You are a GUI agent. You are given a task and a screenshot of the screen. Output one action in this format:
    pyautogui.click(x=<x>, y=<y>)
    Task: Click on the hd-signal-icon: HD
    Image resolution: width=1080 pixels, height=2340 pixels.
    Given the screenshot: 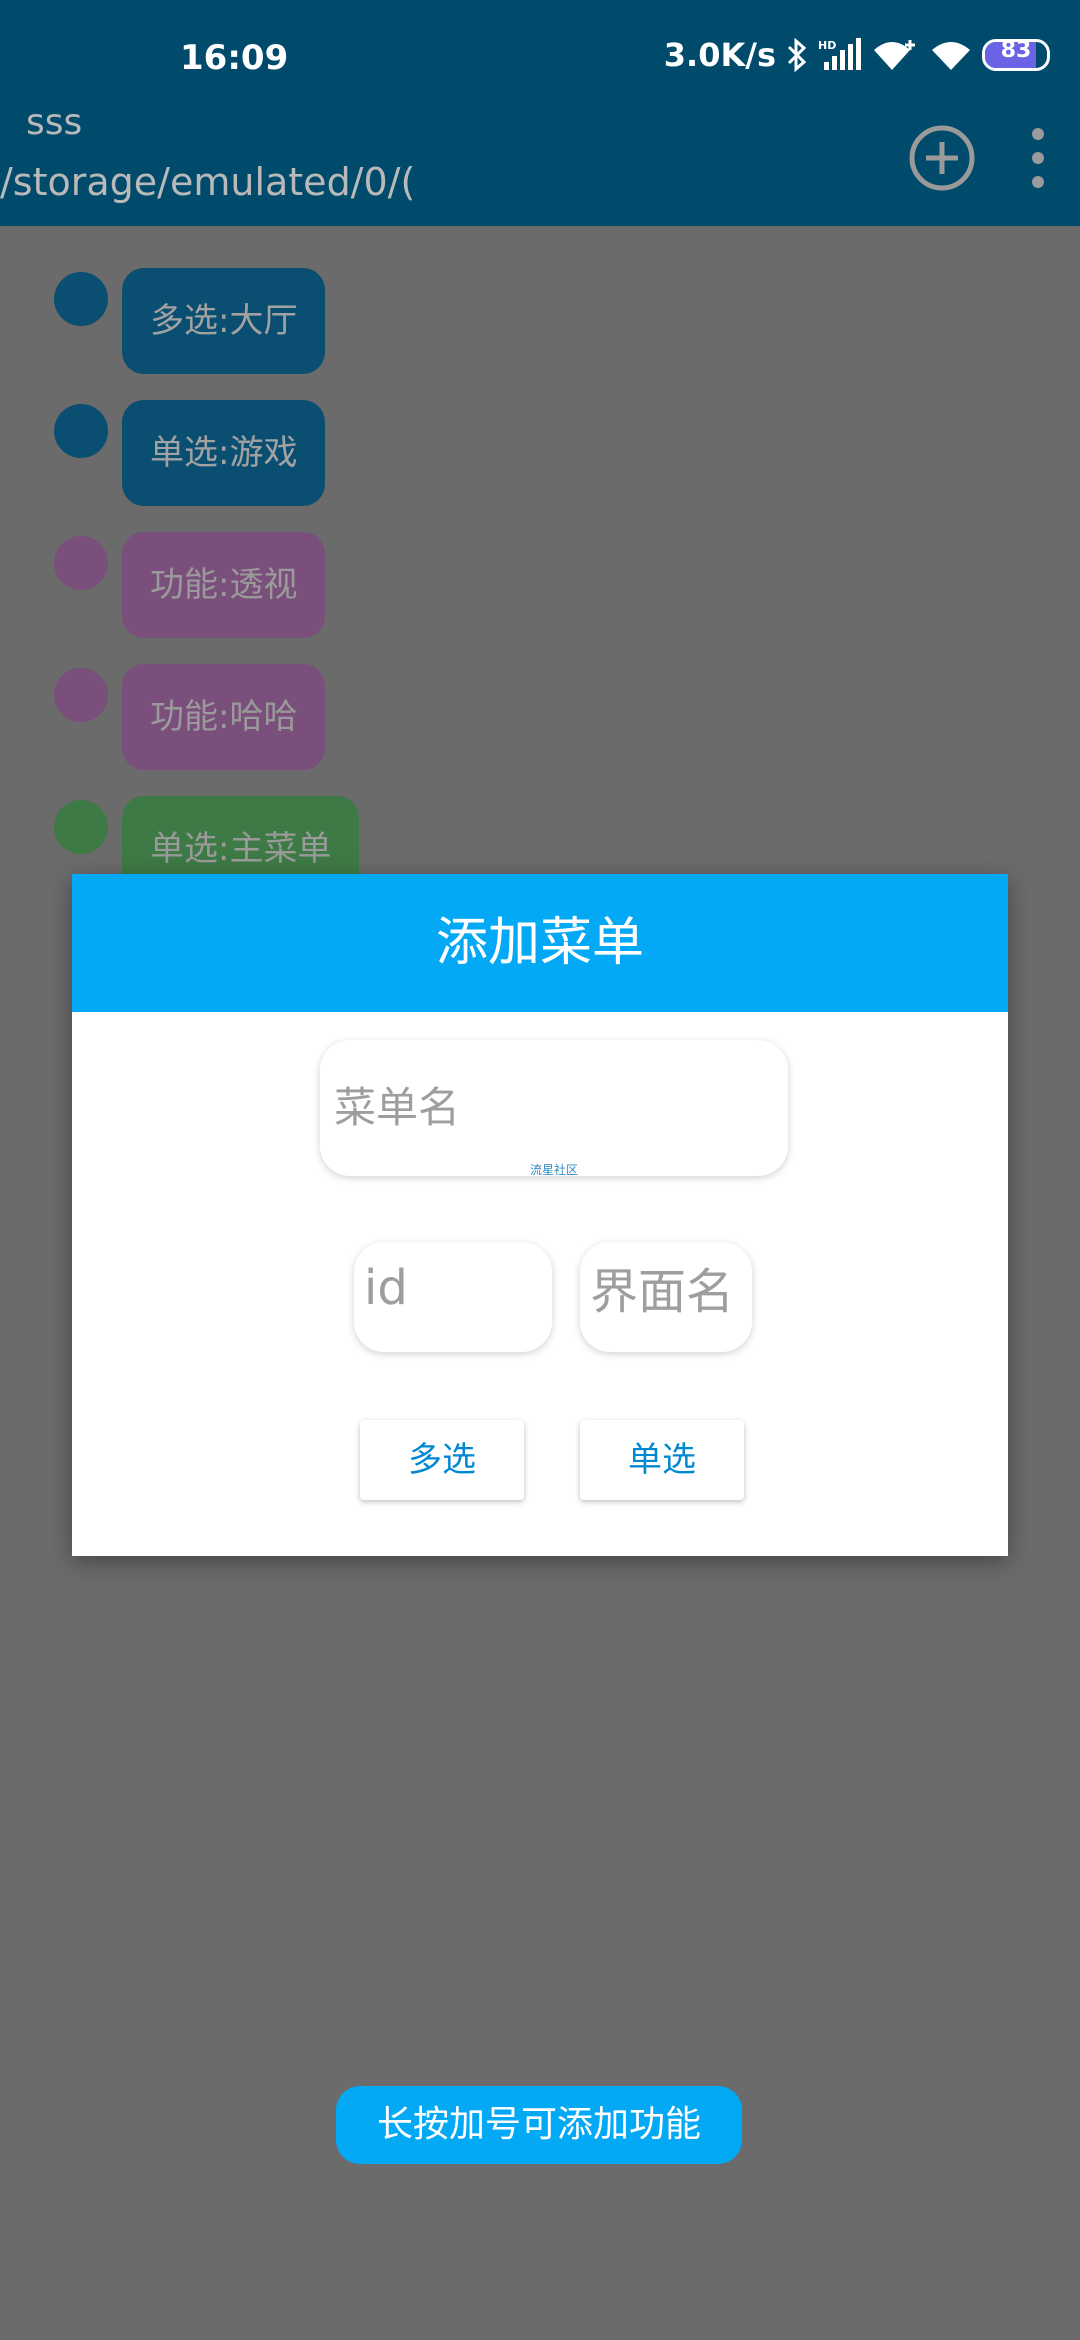 What is the action you would take?
    pyautogui.click(x=839, y=54)
    